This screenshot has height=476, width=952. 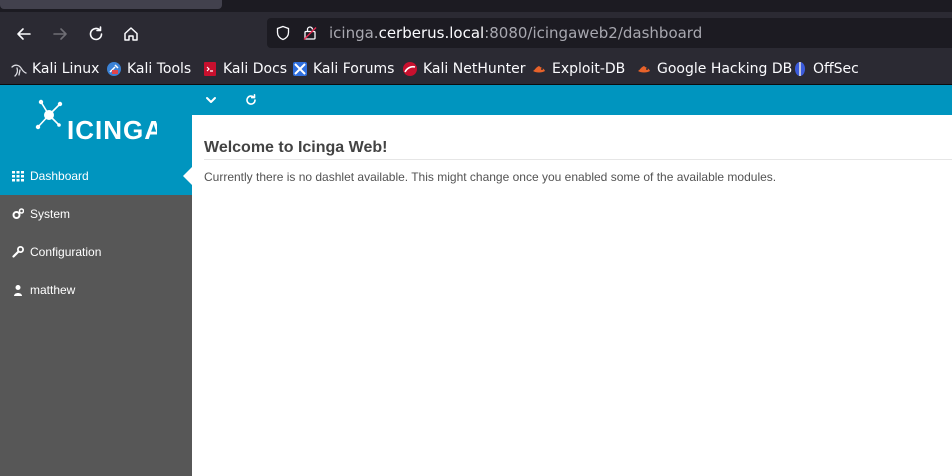 I want to click on bookmark-kali-docs: Kali Docs, so click(x=244, y=69).